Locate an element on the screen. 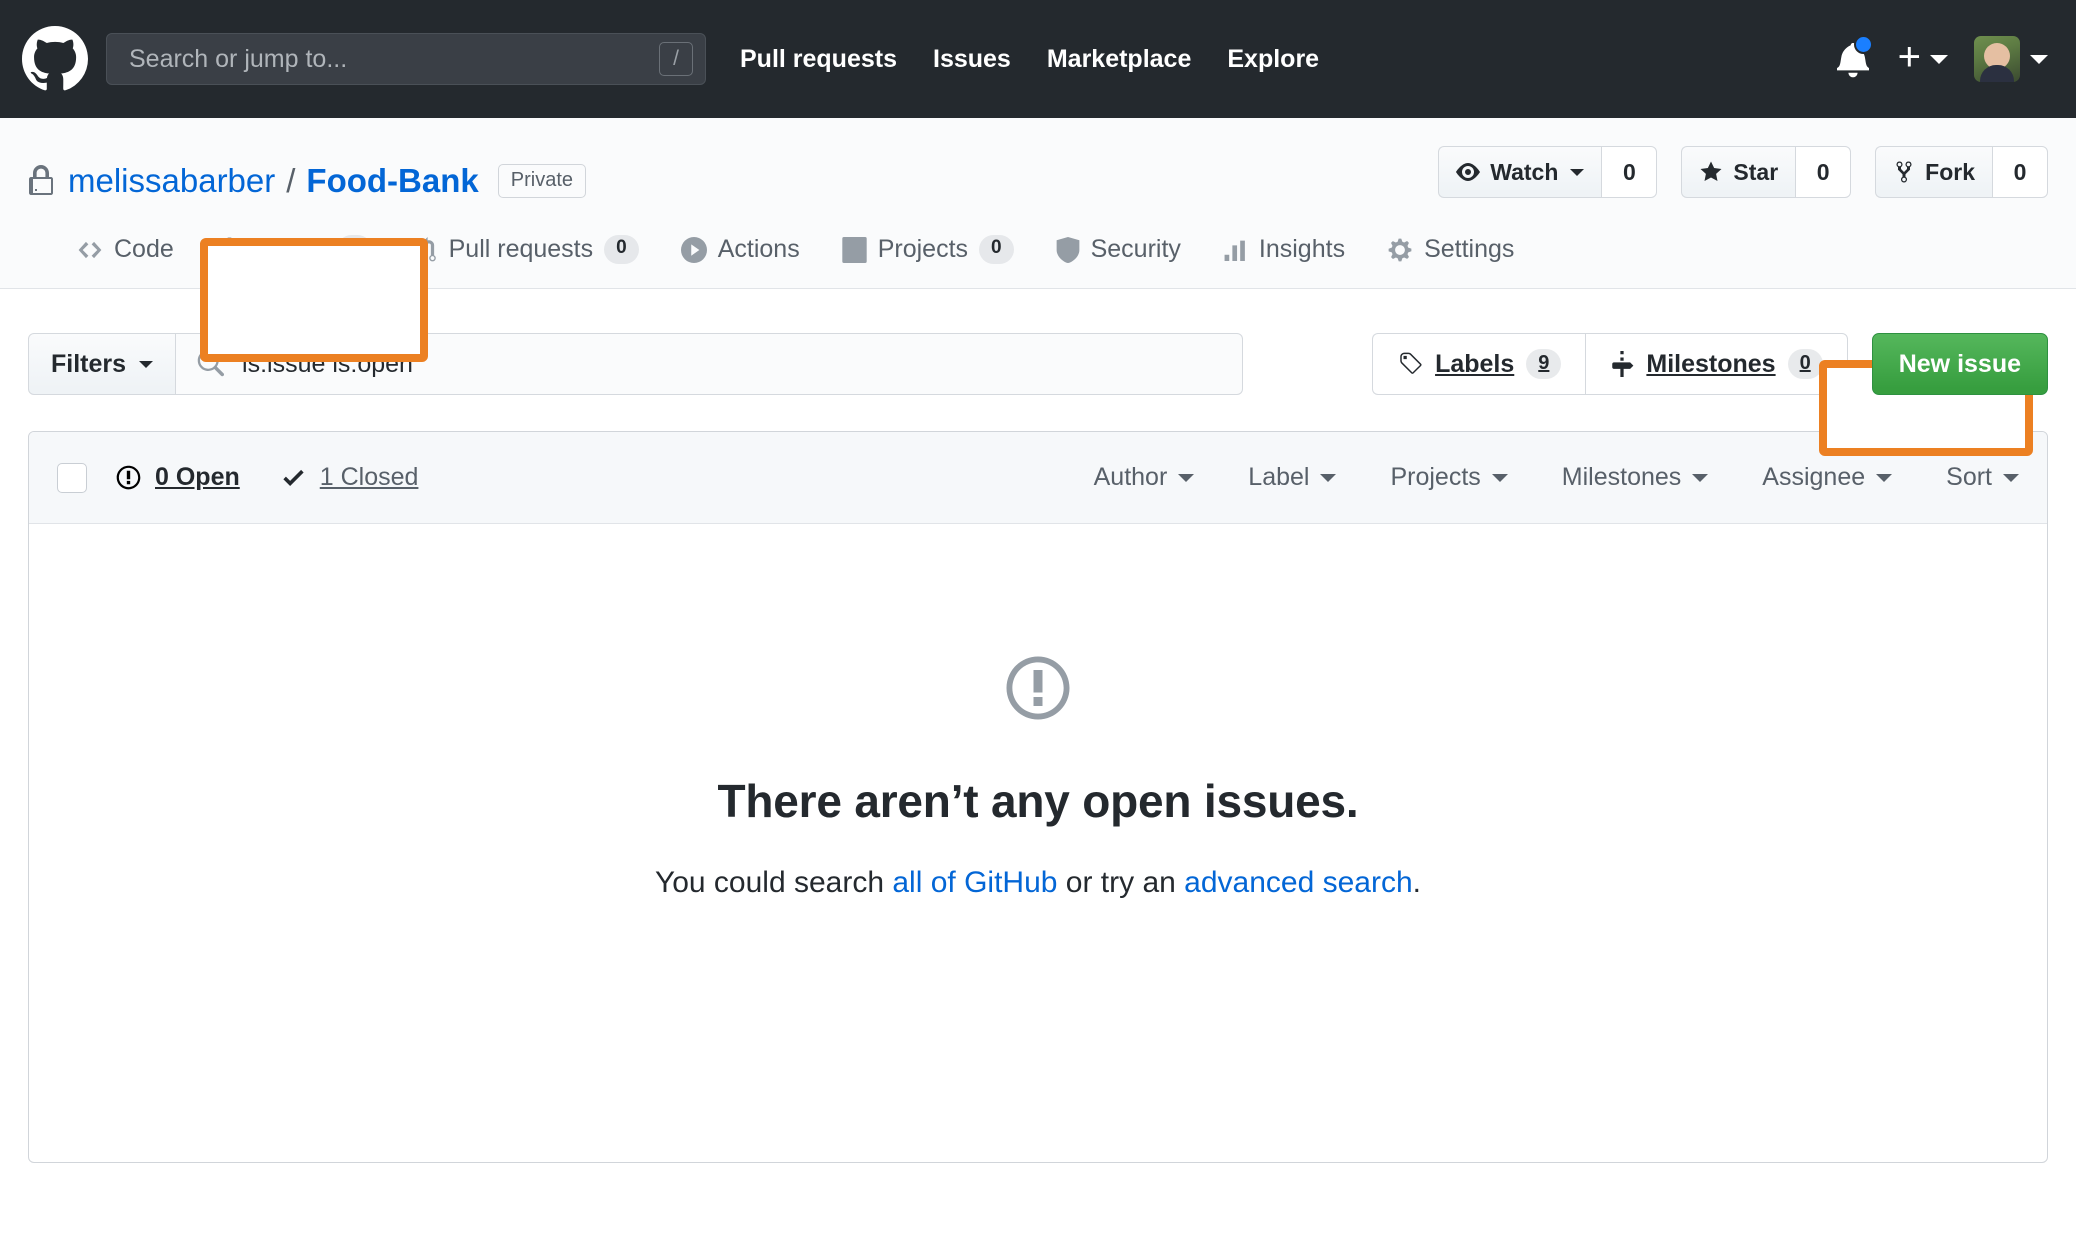 The width and height of the screenshot is (2076, 1260). repo-visibility-badge: Private is located at coordinates (541, 181).